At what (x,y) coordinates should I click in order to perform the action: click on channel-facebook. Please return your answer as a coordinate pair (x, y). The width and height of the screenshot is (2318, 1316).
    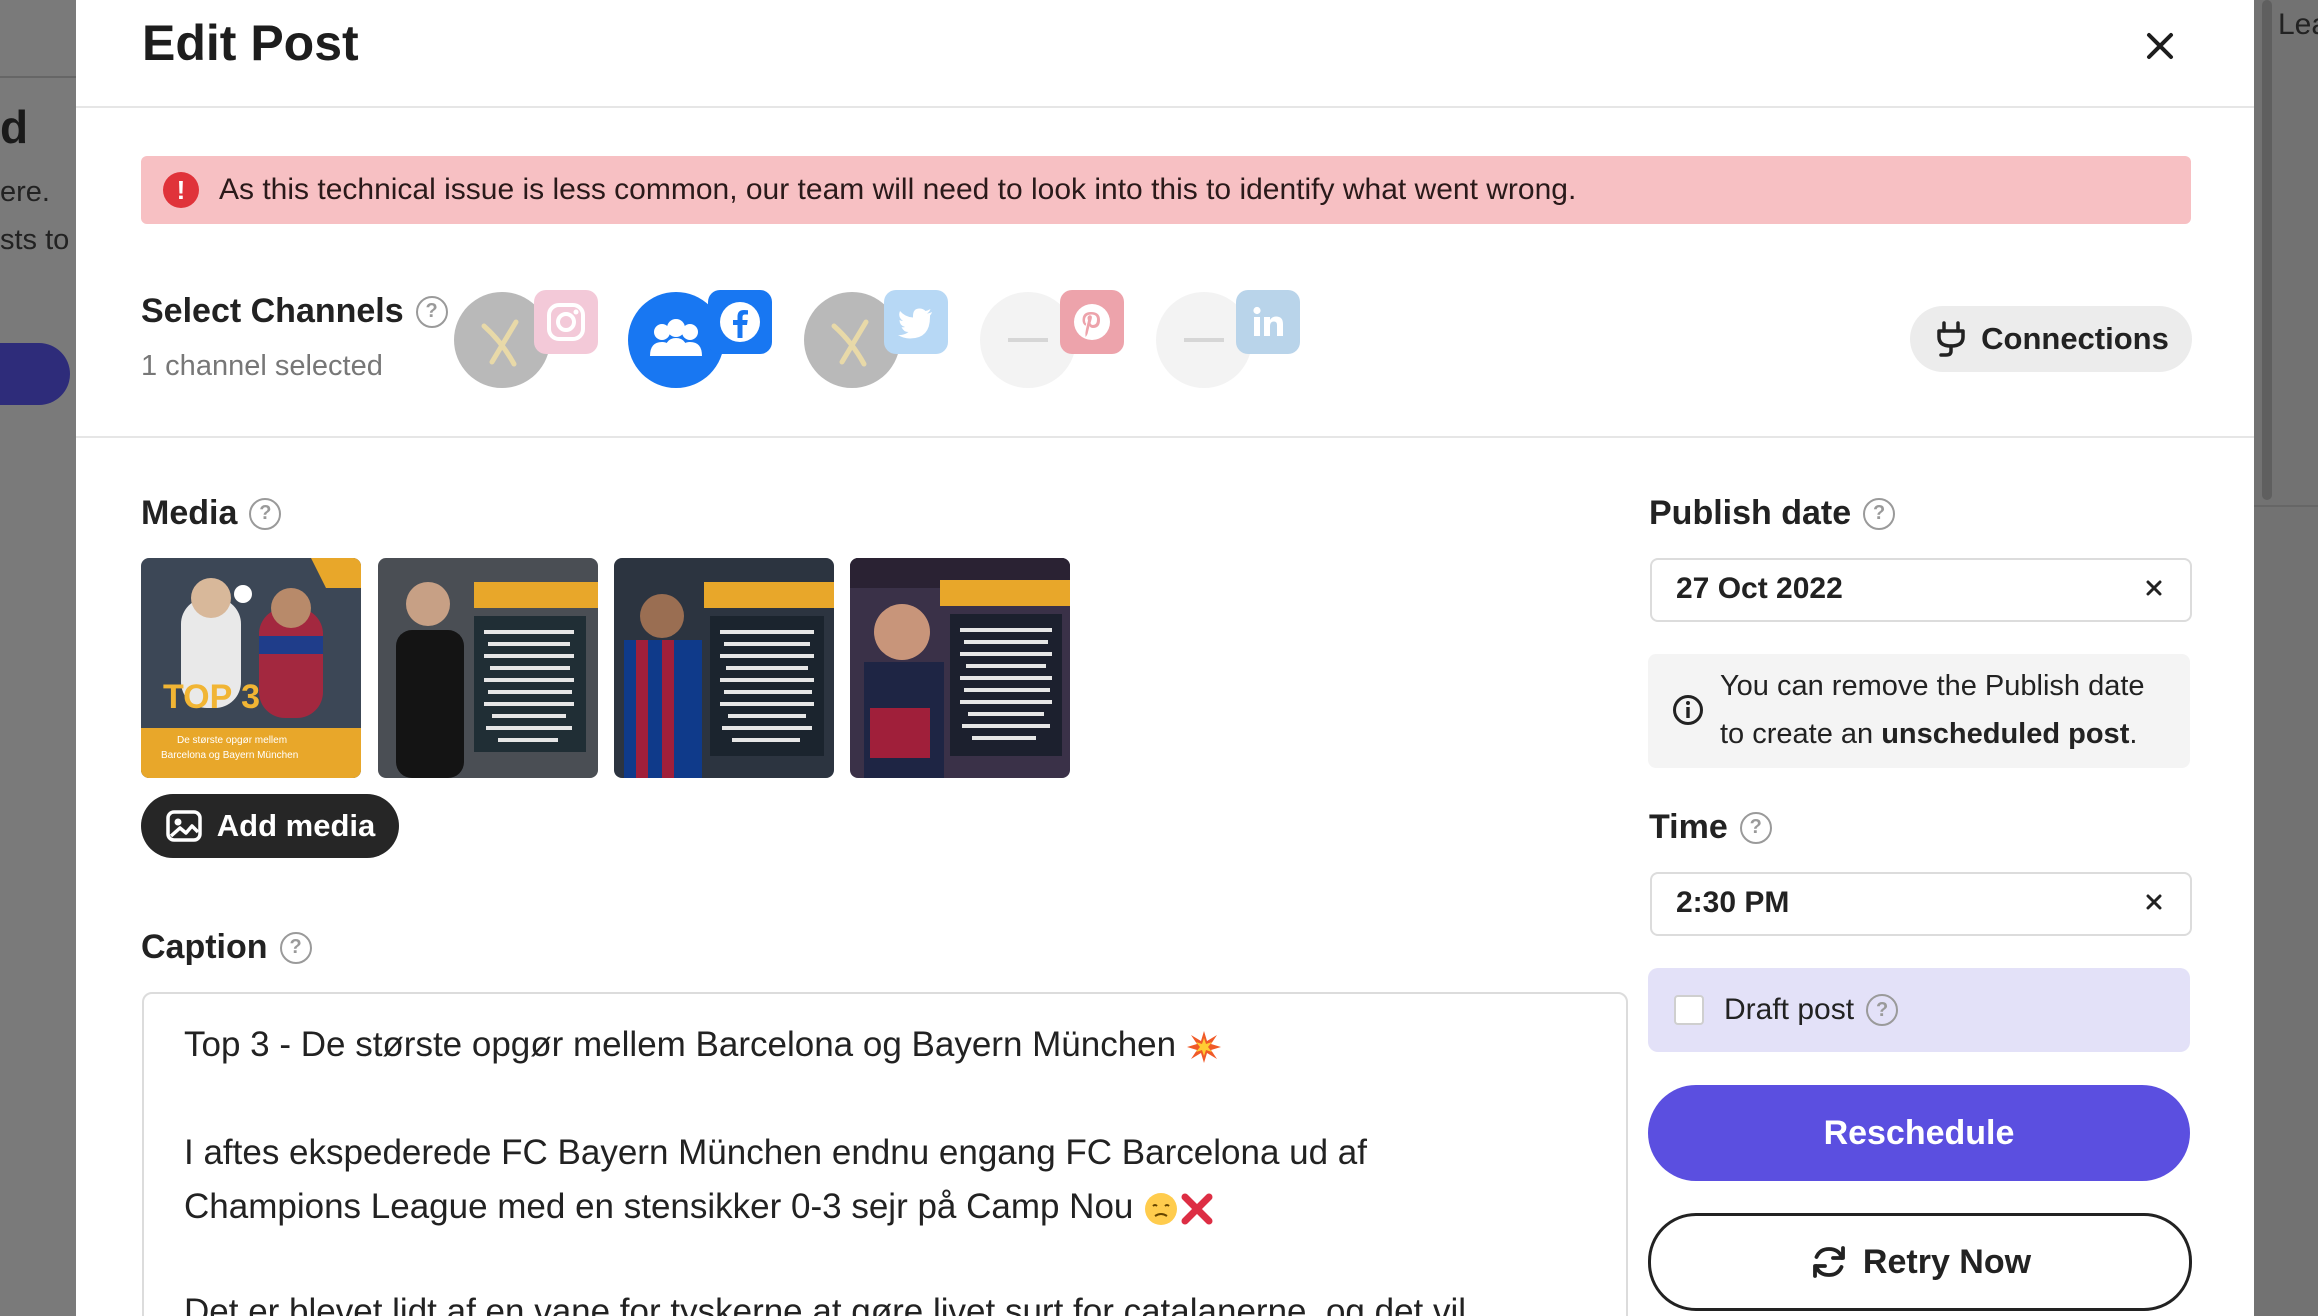
    Looking at the image, I should click on (703, 345).